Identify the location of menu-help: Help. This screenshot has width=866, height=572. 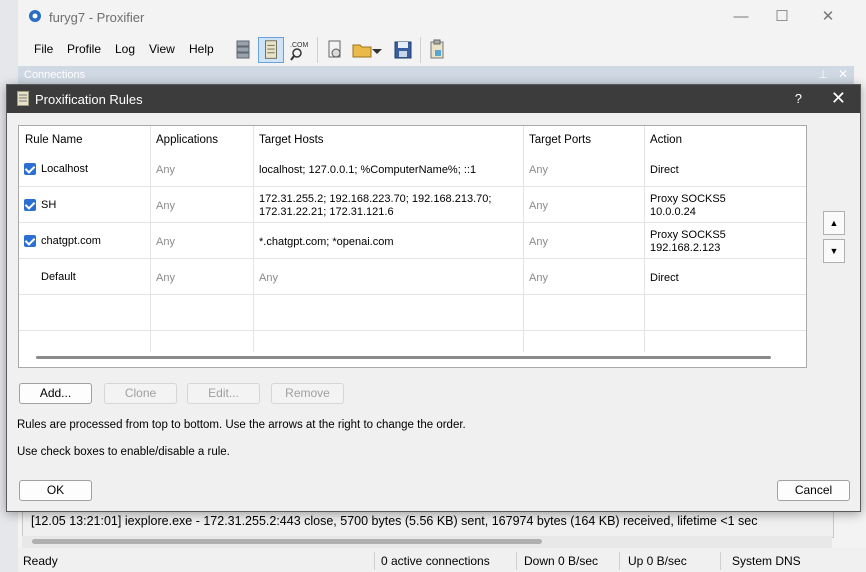
(201, 49).